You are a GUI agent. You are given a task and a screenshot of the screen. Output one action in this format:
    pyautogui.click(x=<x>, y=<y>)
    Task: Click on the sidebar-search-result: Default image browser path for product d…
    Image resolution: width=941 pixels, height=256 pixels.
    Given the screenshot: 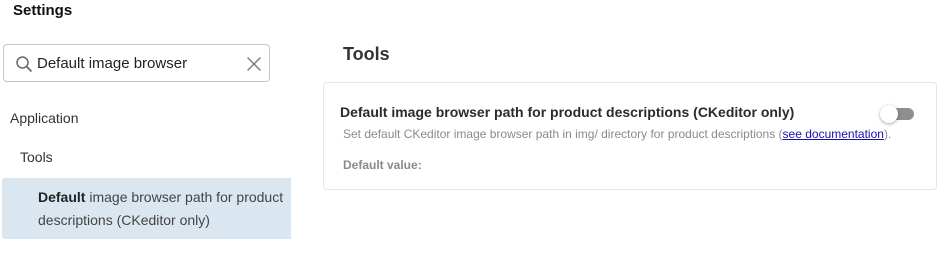 What is the action you would take?
    pyautogui.click(x=146, y=208)
    